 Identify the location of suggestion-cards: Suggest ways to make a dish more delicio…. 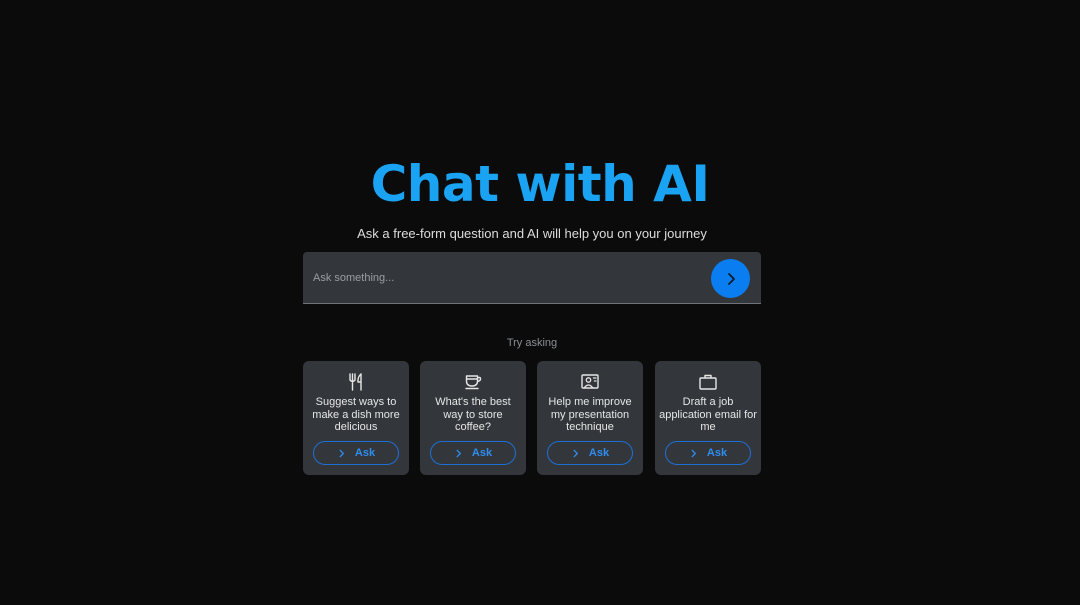
(532, 418).